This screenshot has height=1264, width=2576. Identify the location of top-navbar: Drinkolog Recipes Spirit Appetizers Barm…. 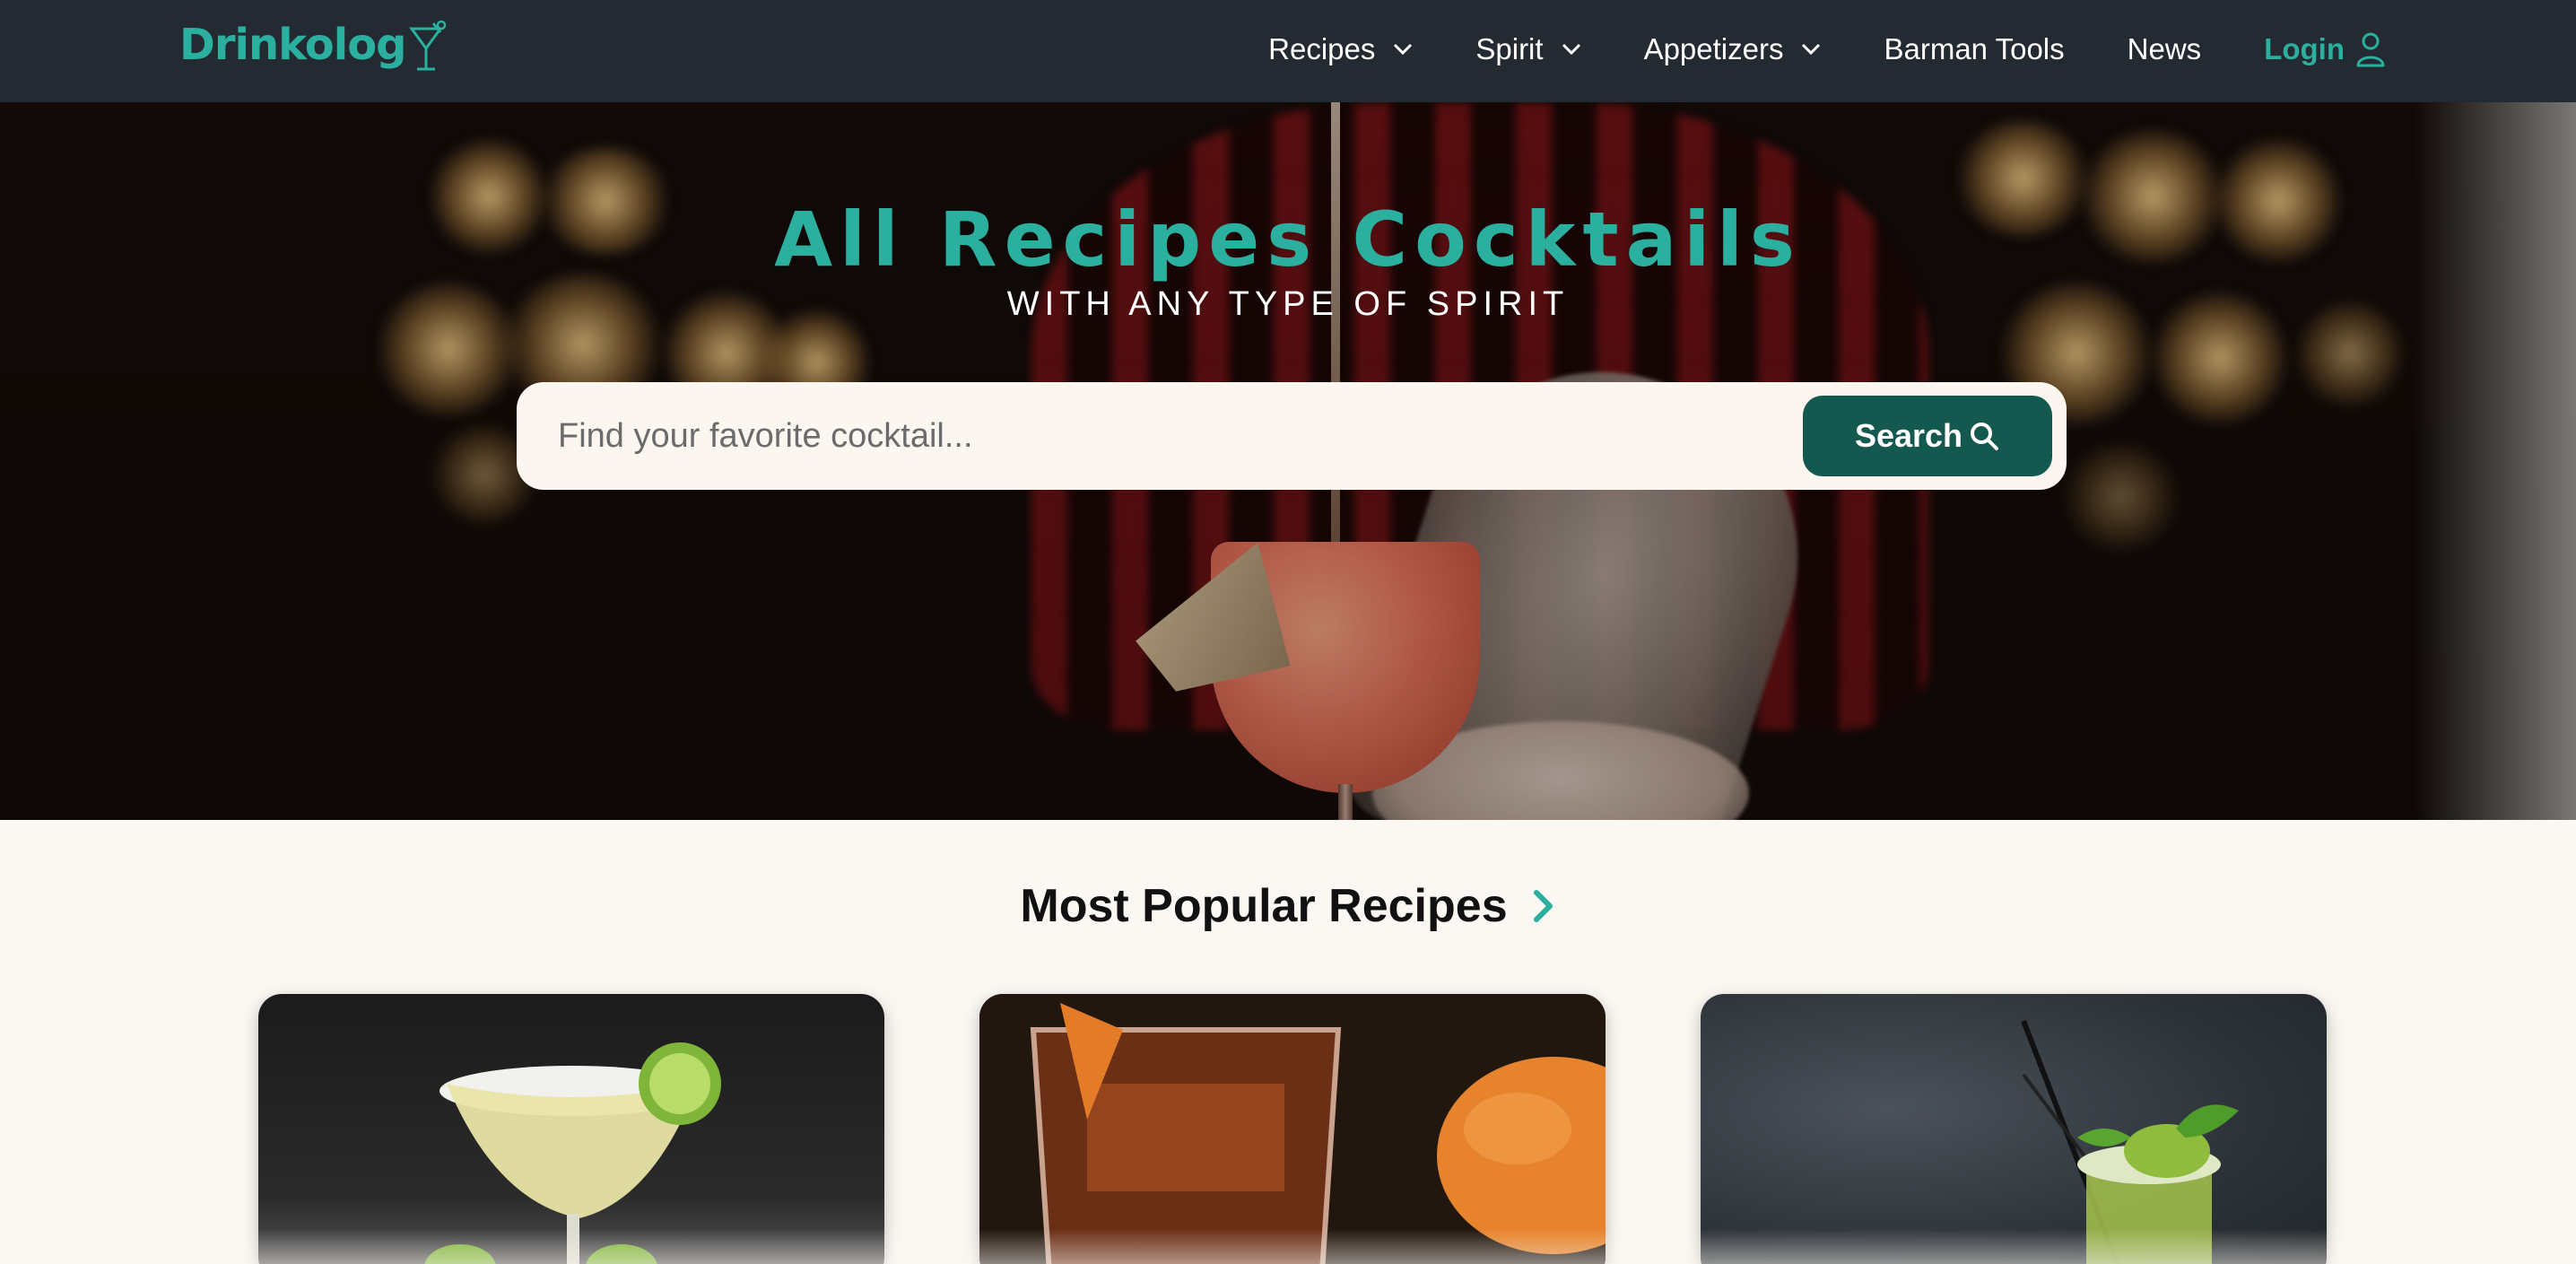
(1288, 51).